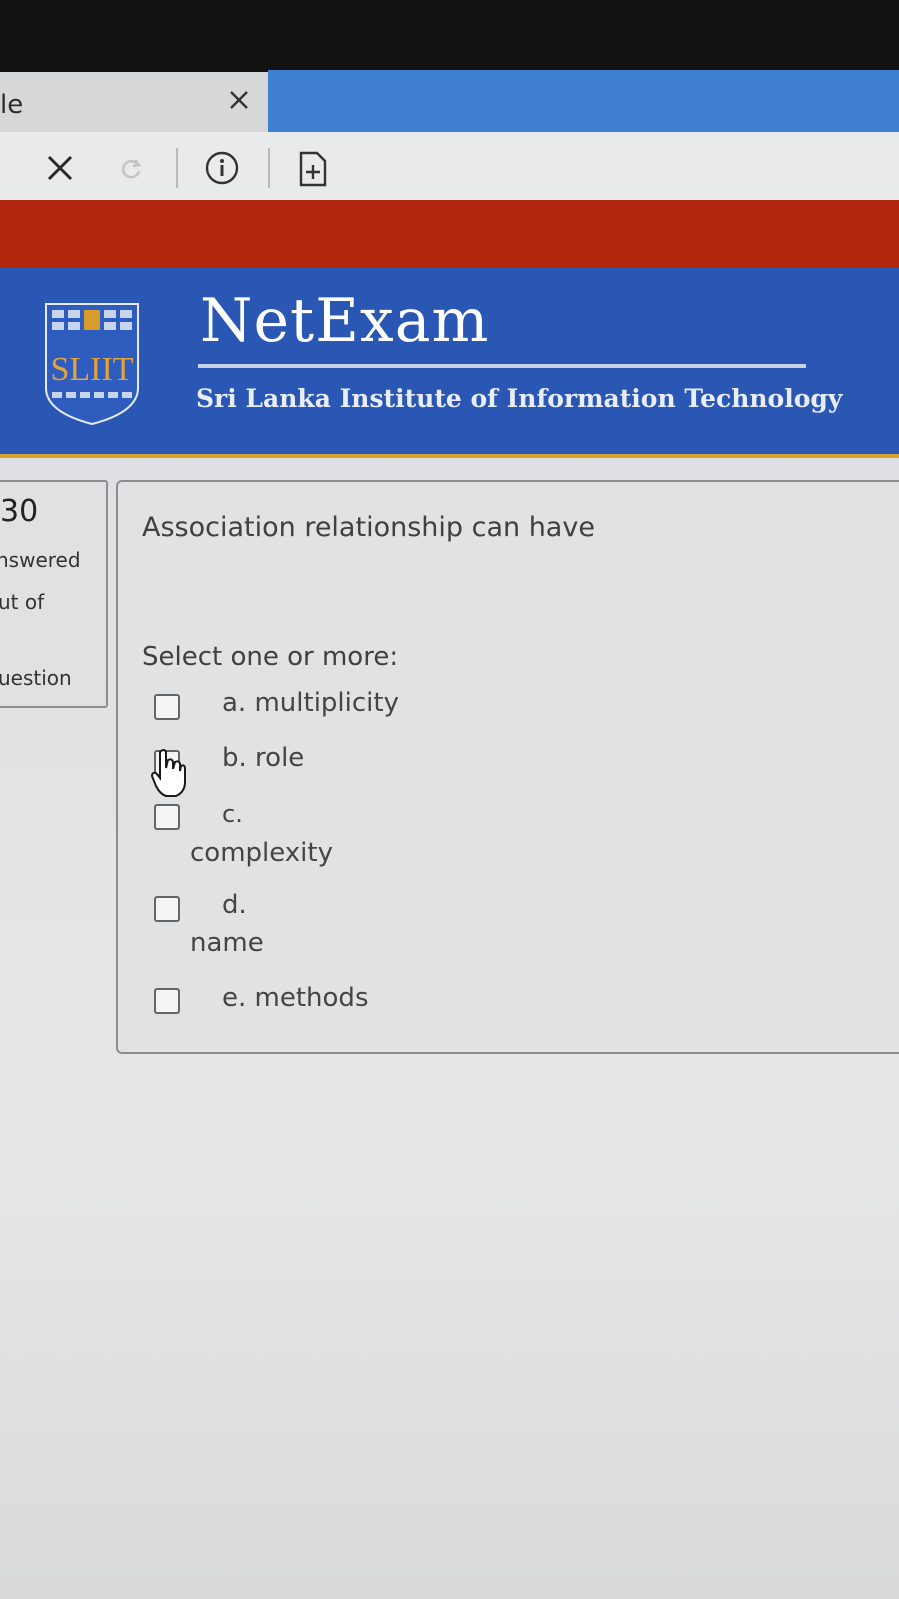 This screenshot has height=1599, width=899. What do you see at coordinates (222, 168) in the screenshot?
I see `info-icon` at bounding box center [222, 168].